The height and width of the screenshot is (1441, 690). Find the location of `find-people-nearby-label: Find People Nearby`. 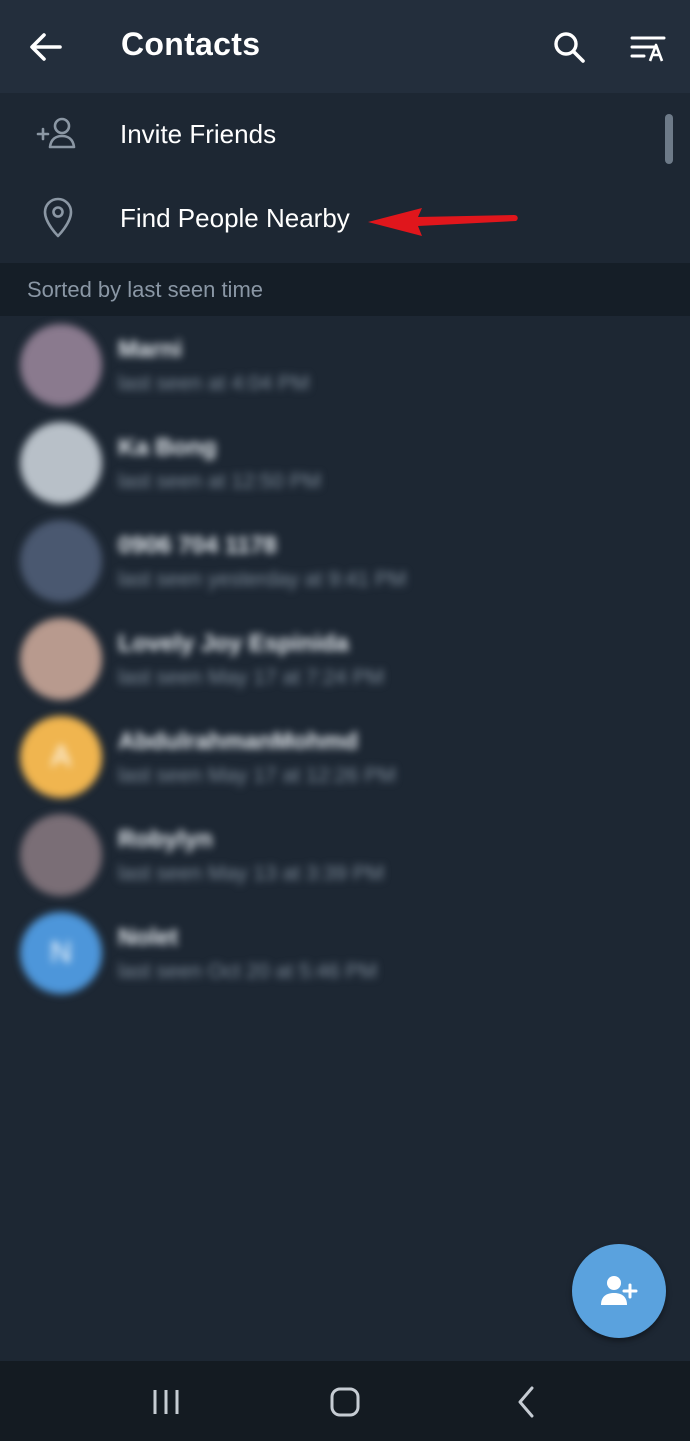

find-people-nearby-label: Find People Nearby is located at coordinates (235, 218).